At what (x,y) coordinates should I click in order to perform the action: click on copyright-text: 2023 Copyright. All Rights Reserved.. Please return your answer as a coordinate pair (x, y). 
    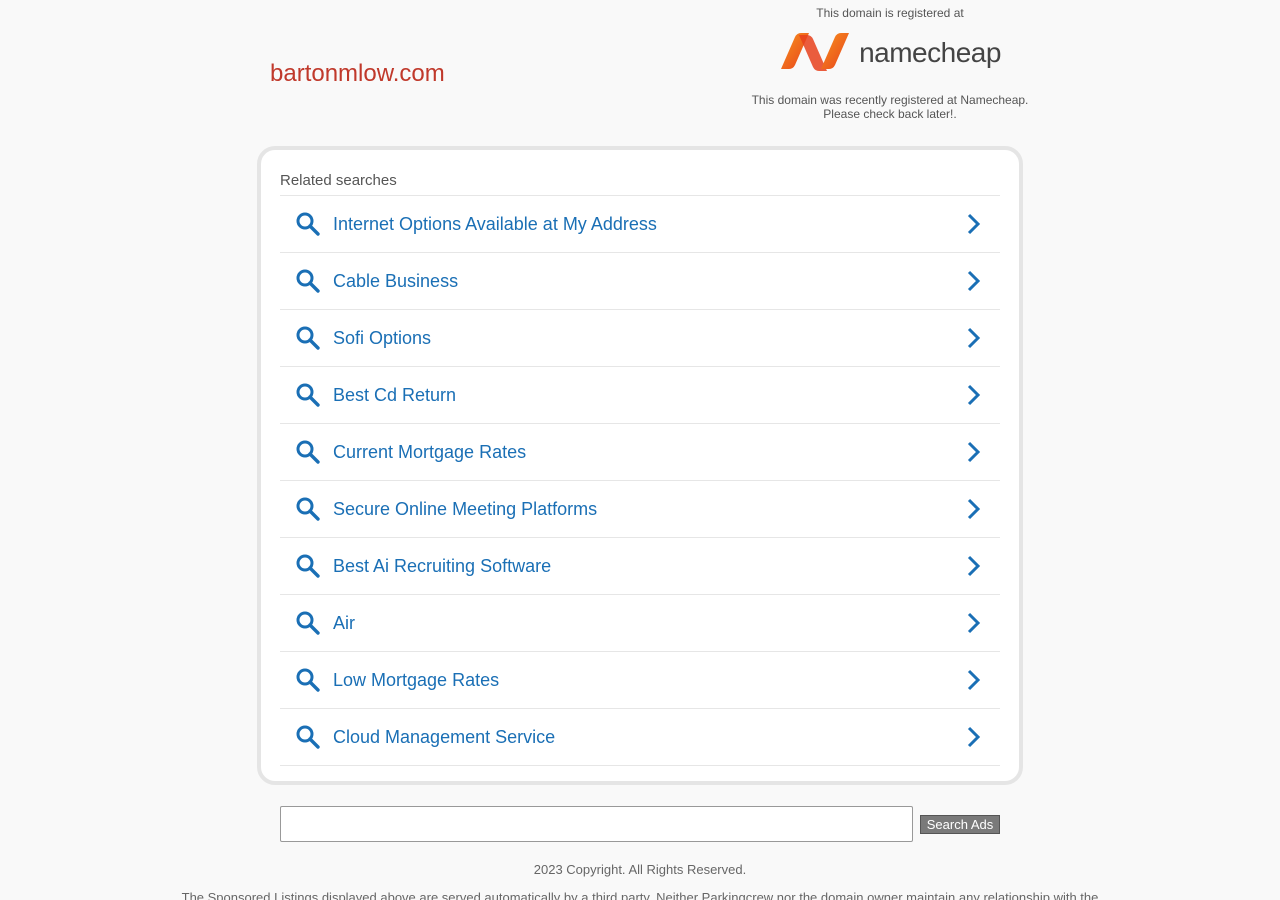
    Looking at the image, I should click on (640, 869).